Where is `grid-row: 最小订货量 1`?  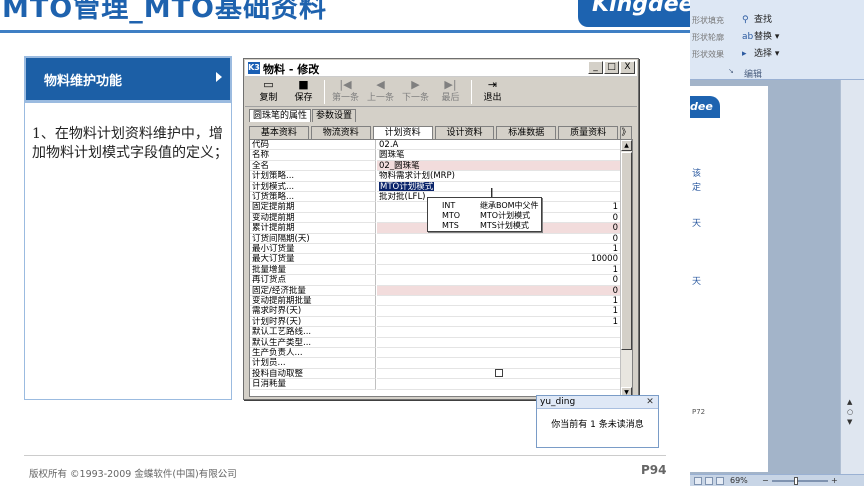
grid-row: 最小订货量 1 is located at coordinates (435, 249).